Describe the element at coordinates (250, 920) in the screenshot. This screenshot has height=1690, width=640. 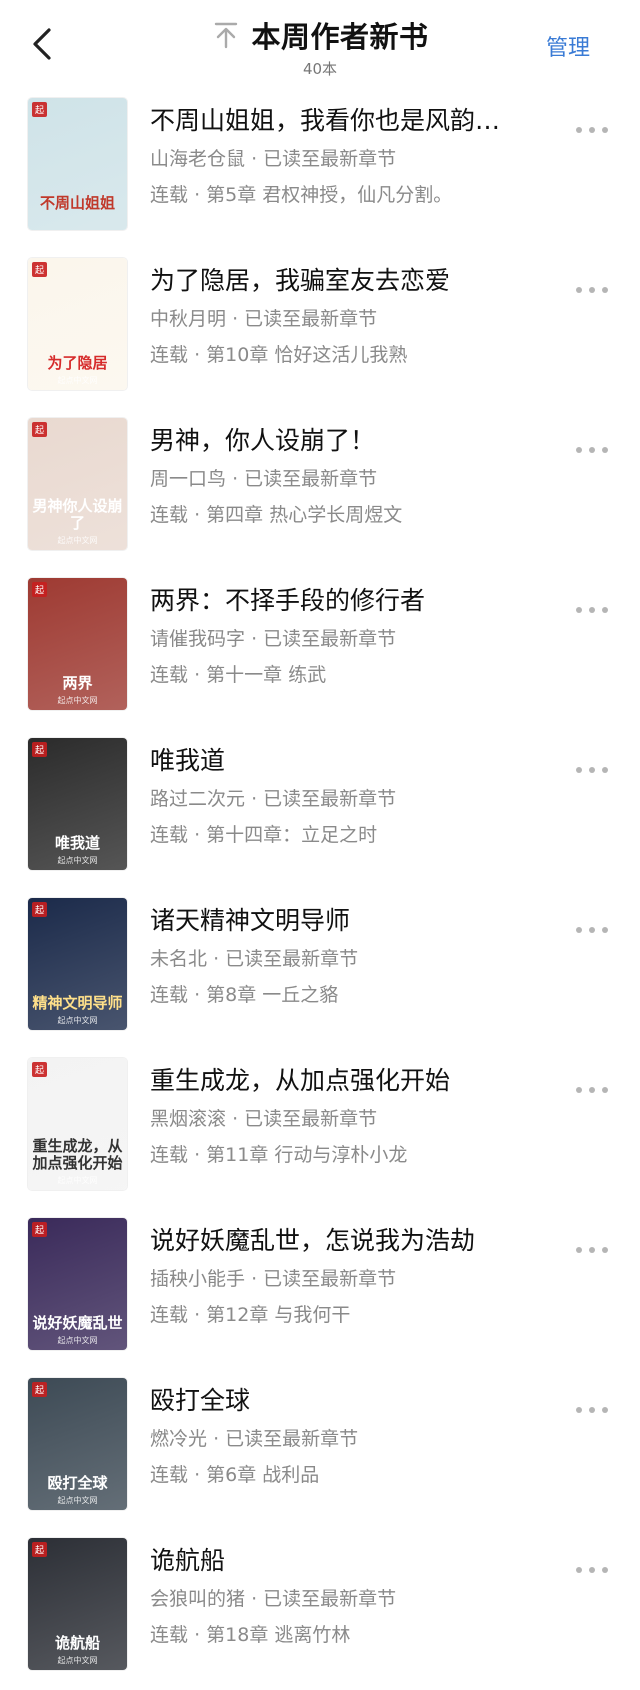
I see `book-title: 诸天精神文明导师` at that location.